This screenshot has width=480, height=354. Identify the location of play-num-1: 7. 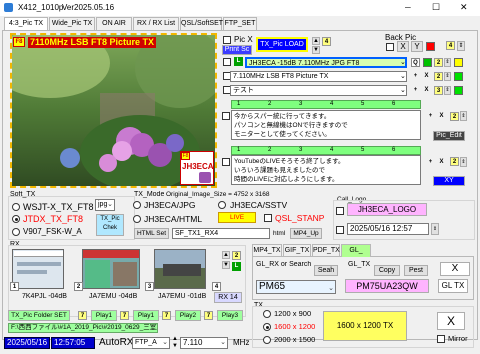
(82, 315).